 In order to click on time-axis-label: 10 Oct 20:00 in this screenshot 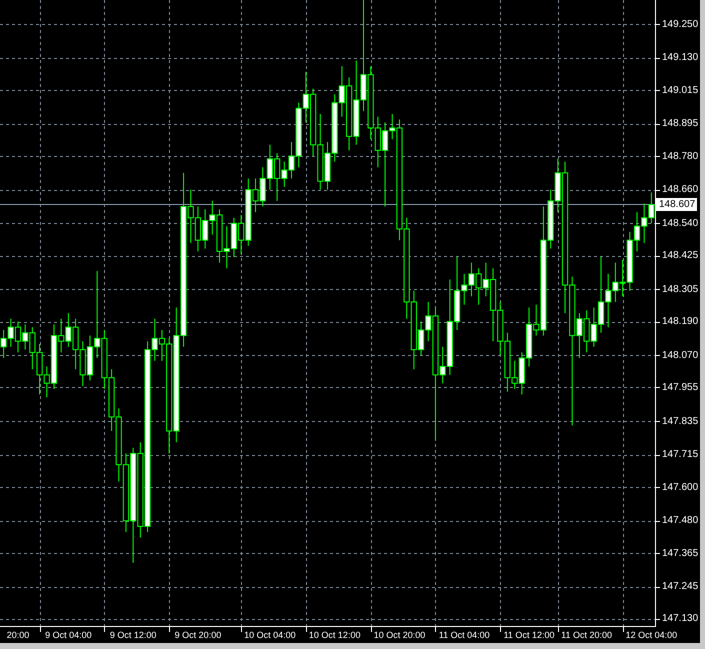, I will do `click(400, 635)`.